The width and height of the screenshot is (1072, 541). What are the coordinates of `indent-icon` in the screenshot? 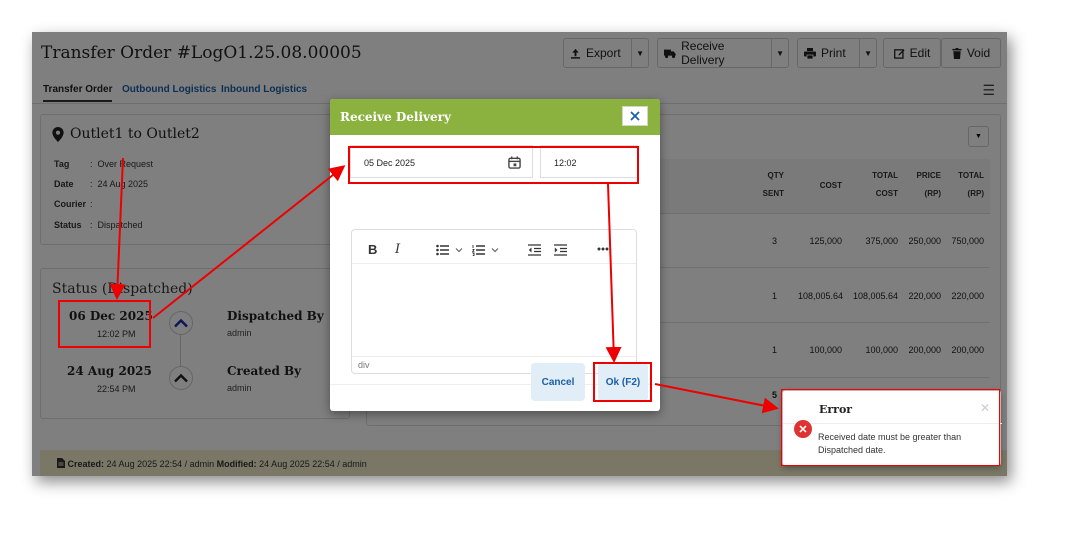 It's located at (560, 250).